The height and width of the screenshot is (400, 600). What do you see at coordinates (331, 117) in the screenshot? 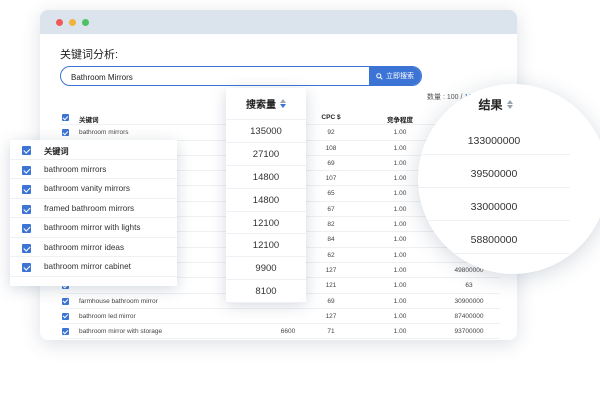
I see `header-cpc: CPC $` at bounding box center [331, 117].